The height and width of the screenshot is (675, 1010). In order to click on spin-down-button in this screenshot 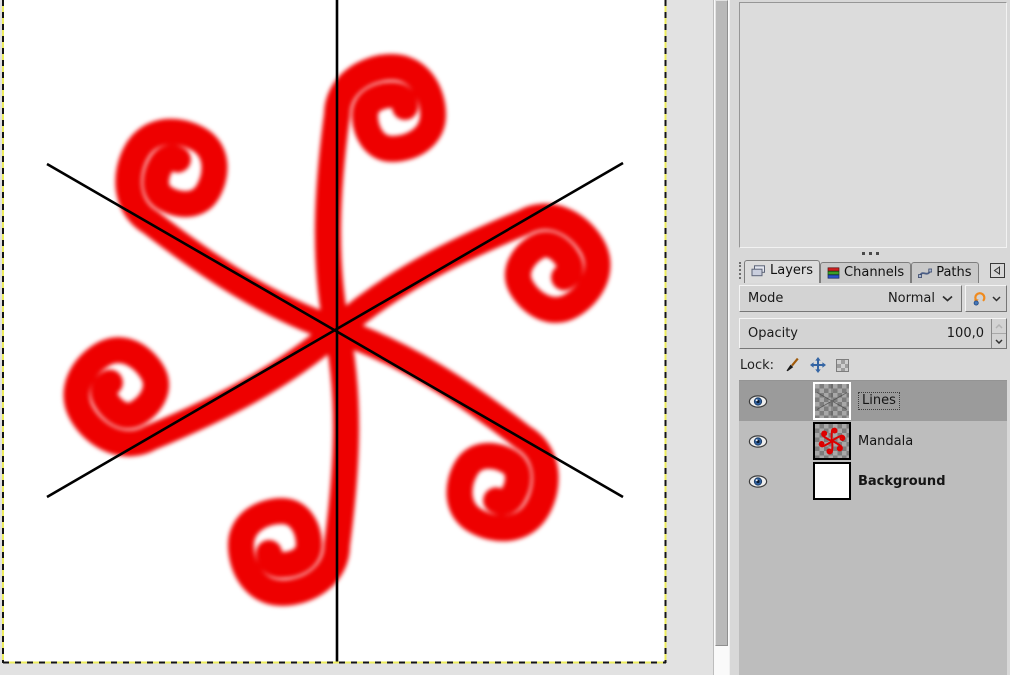, I will do `click(999, 340)`.